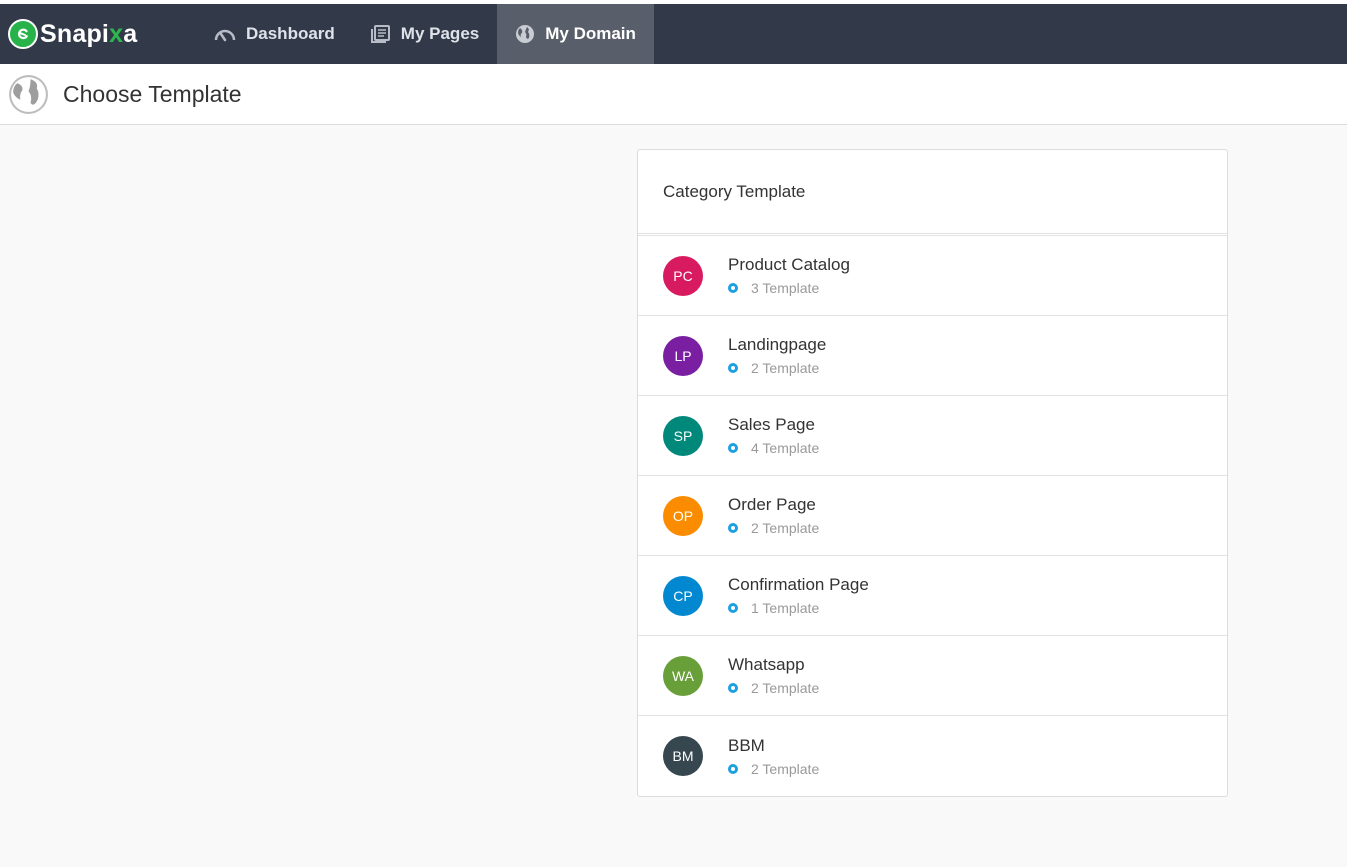 This screenshot has width=1347, height=867. What do you see at coordinates (932, 756) in the screenshot?
I see `list-item: BM BBM 2 Template` at bounding box center [932, 756].